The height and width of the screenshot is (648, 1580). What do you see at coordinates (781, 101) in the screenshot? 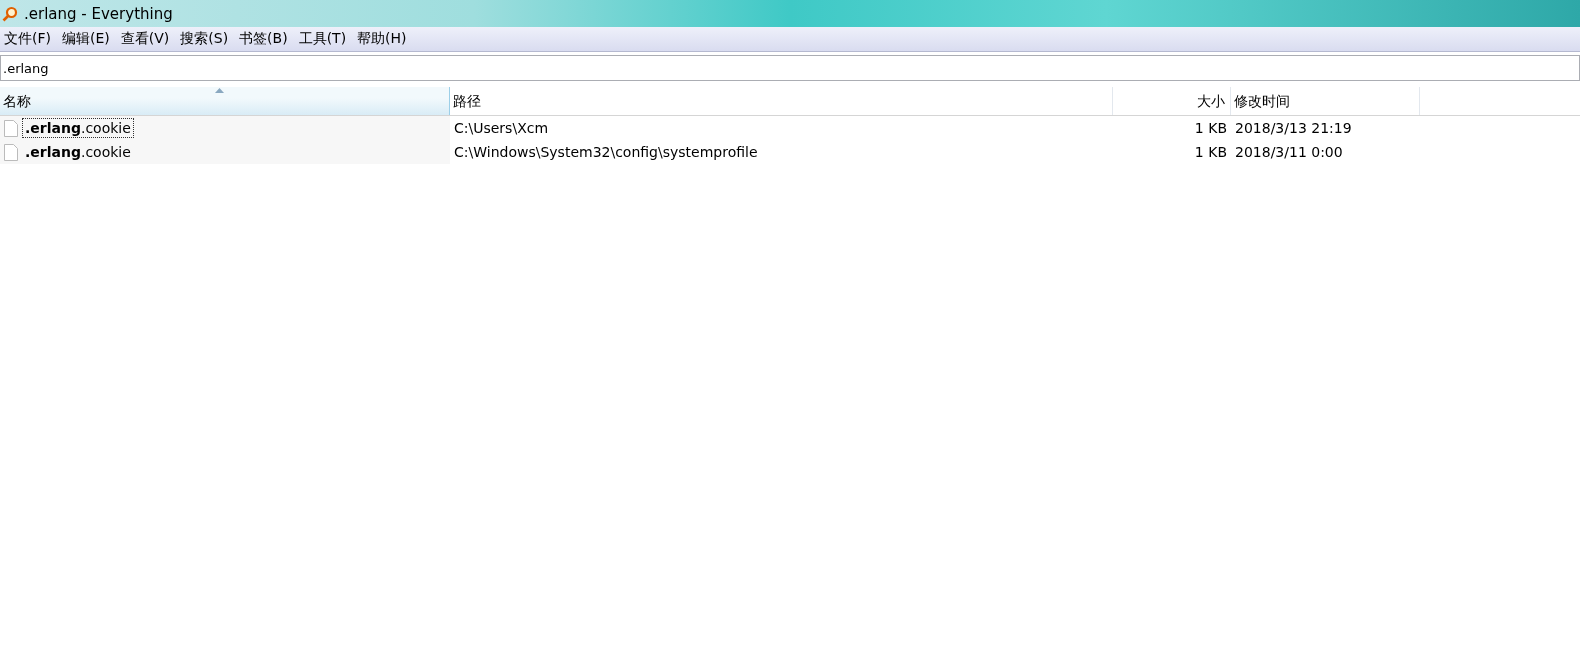
I see `column-header: 路径` at bounding box center [781, 101].